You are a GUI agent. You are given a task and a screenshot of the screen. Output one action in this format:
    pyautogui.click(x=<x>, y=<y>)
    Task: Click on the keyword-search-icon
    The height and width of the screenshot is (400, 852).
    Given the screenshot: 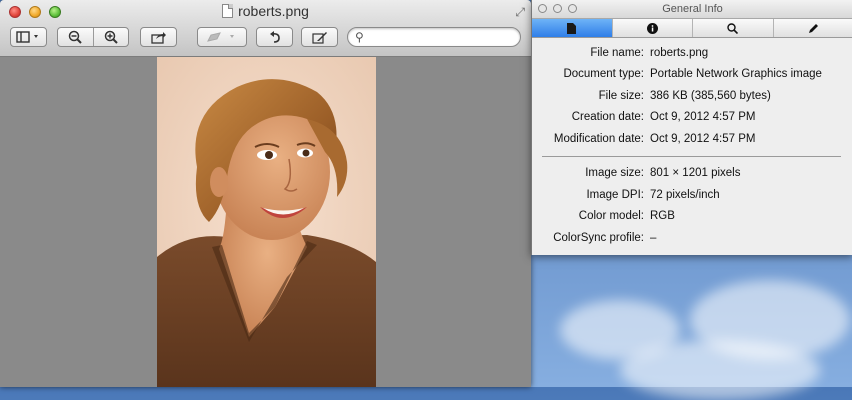 What is the action you would take?
    pyautogui.click(x=732, y=28)
    